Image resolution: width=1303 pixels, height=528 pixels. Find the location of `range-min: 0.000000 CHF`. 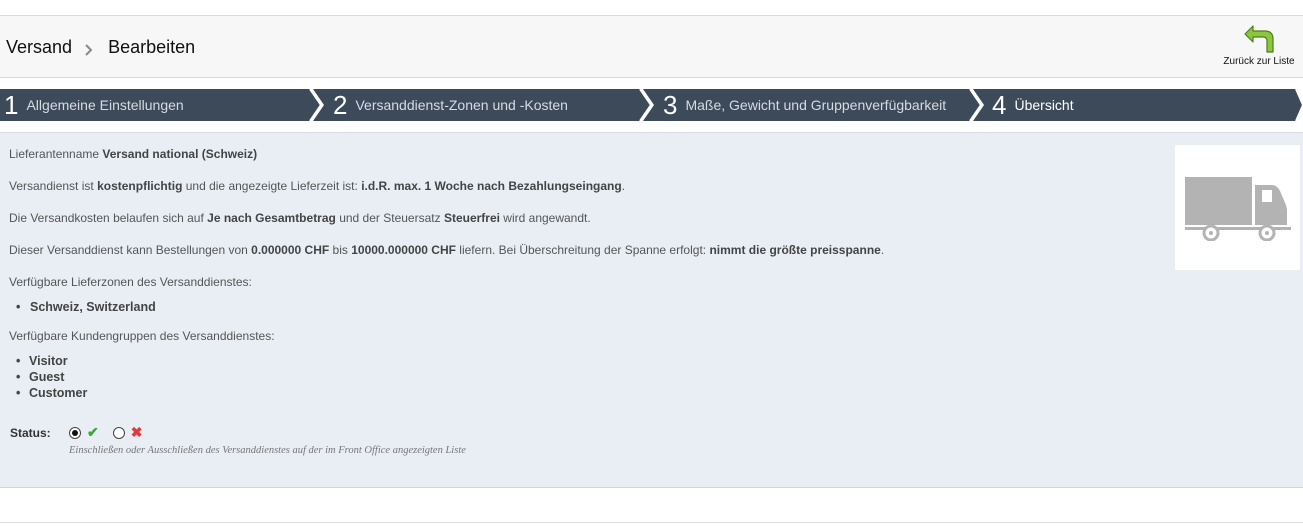

range-min: 0.000000 CHF is located at coordinates (290, 250).